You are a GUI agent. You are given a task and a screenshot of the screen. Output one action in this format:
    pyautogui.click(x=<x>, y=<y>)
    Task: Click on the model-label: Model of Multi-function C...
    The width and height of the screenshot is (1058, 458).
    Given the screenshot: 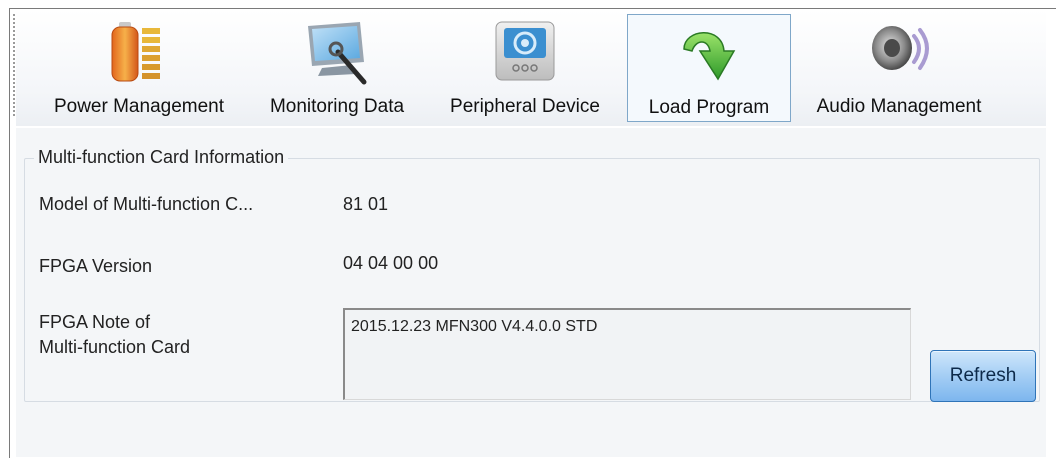 What is the action you would take?
    pyautogui.click(x=146, y=204)
    